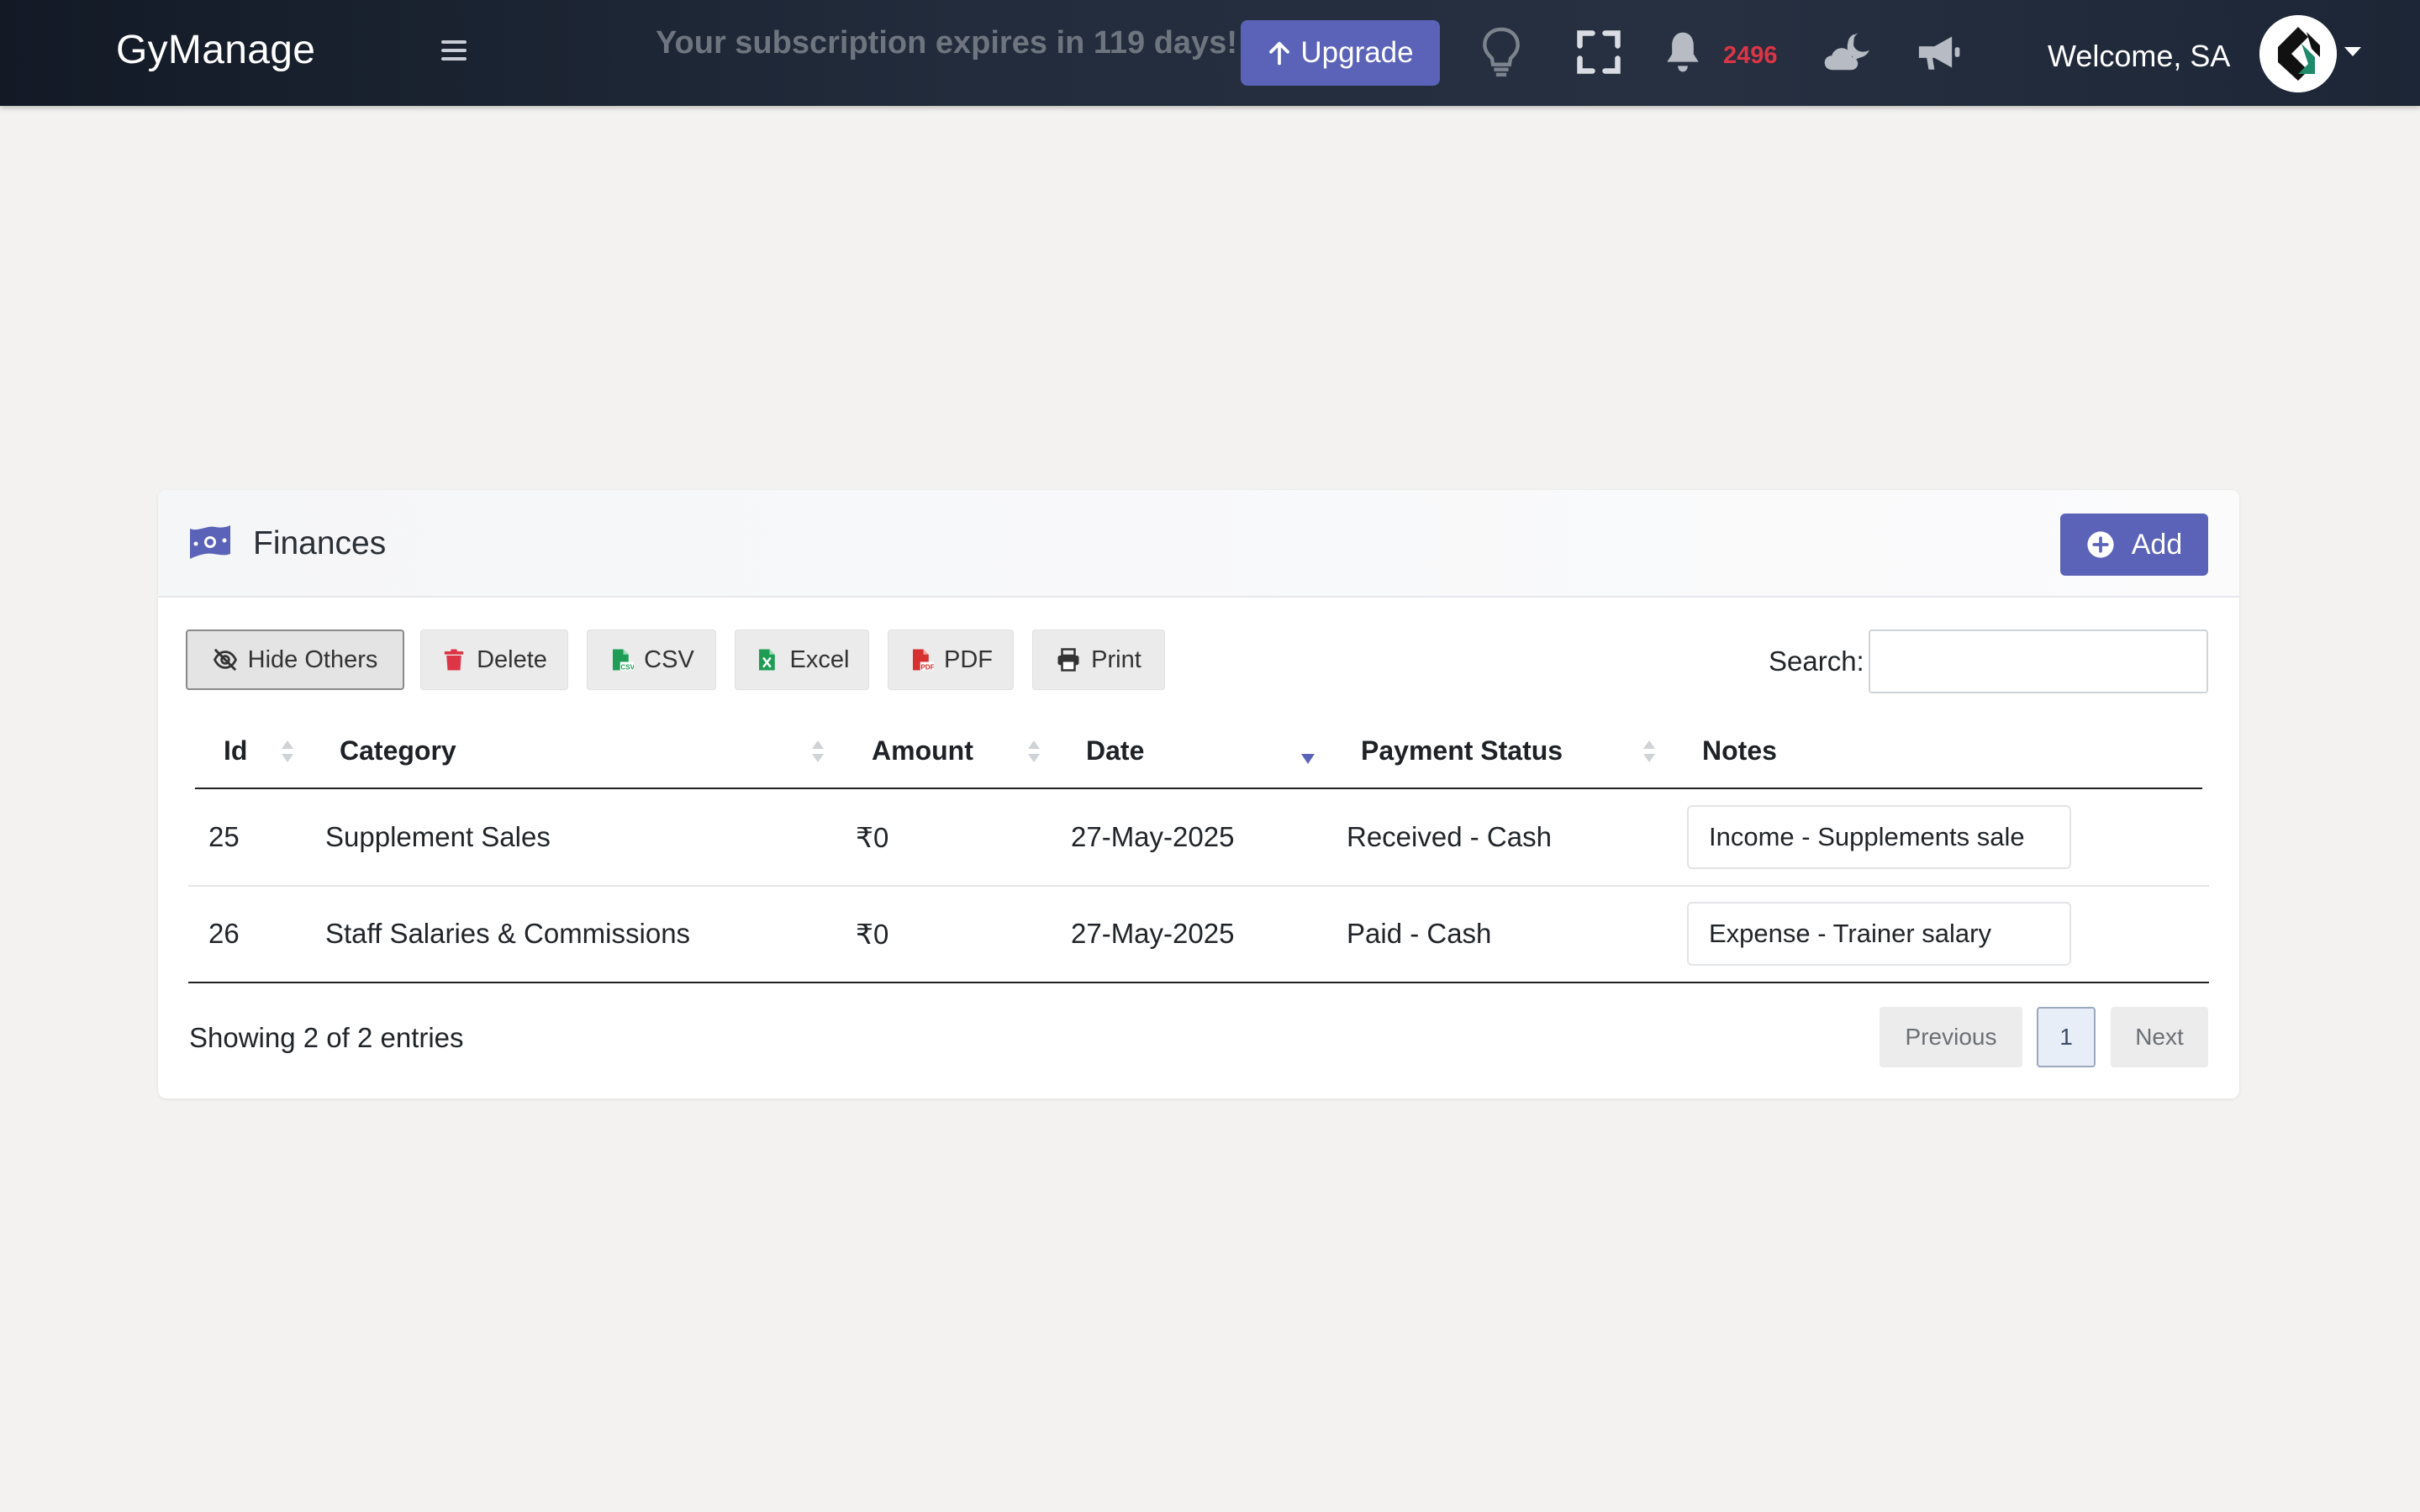 Image resolution: width=2420 pixels, height=1512 pixels. I want to click on file-excel-icon, so click(766, 660).